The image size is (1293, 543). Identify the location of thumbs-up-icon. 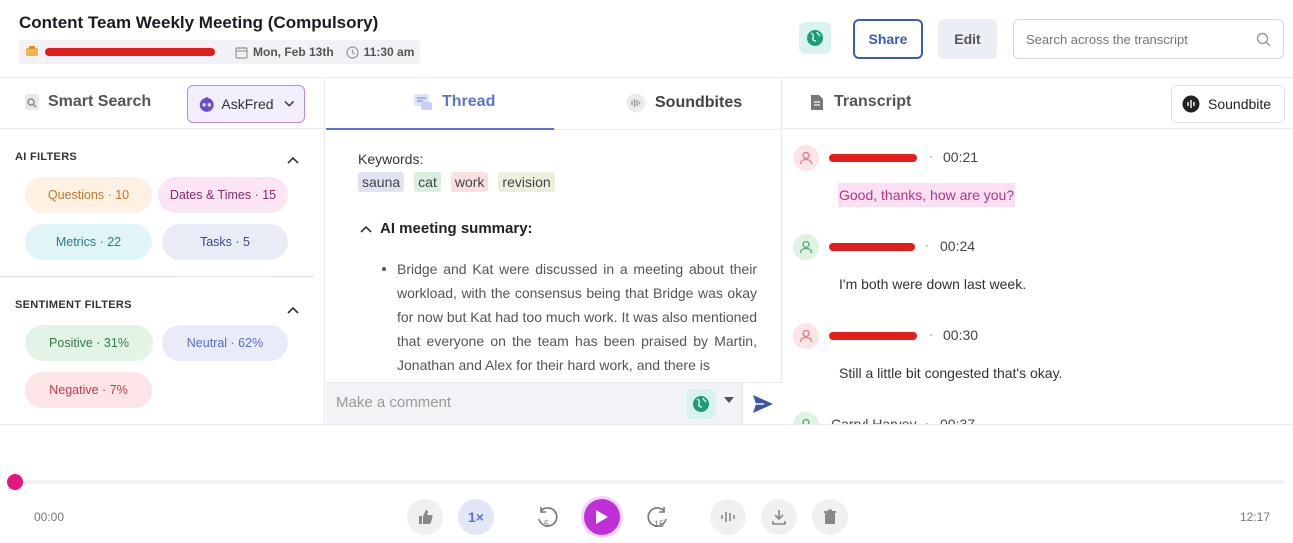
(426, 517).